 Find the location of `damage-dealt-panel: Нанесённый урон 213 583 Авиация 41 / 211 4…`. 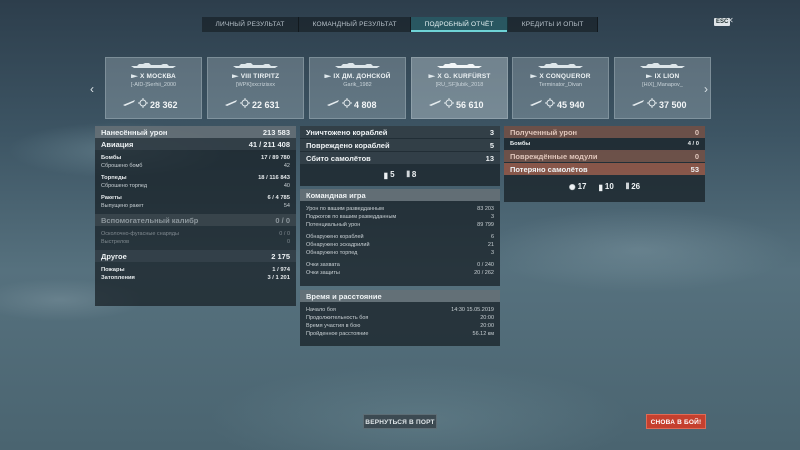

damage-dealt-panel: Нанесённый урон 213 583 Авиация 41 / 211 4… is located at coordinates (195, 216).